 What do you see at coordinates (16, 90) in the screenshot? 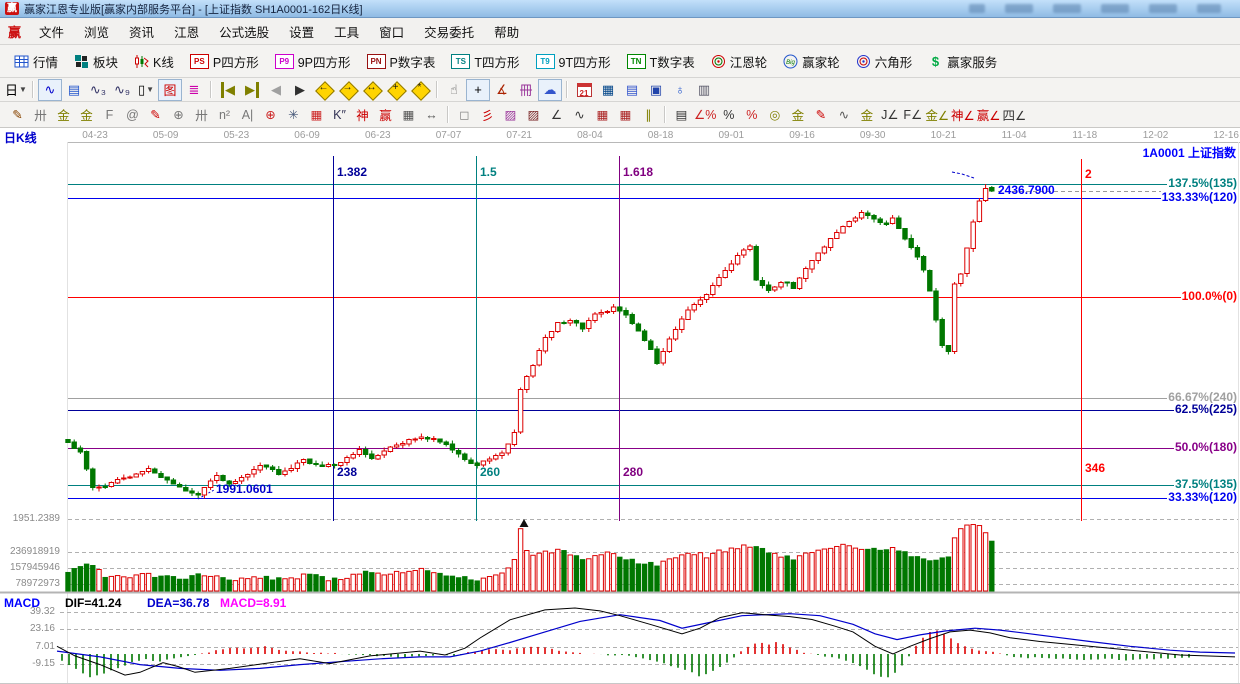
I see `period-select: 日 ▼` at bounding box center [16, 90].